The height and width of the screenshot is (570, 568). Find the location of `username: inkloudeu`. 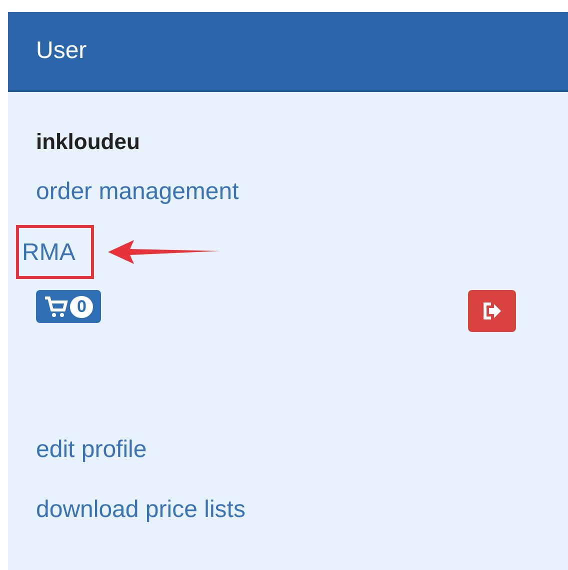

username: inkloudeu is located at coordinates (88, 142).